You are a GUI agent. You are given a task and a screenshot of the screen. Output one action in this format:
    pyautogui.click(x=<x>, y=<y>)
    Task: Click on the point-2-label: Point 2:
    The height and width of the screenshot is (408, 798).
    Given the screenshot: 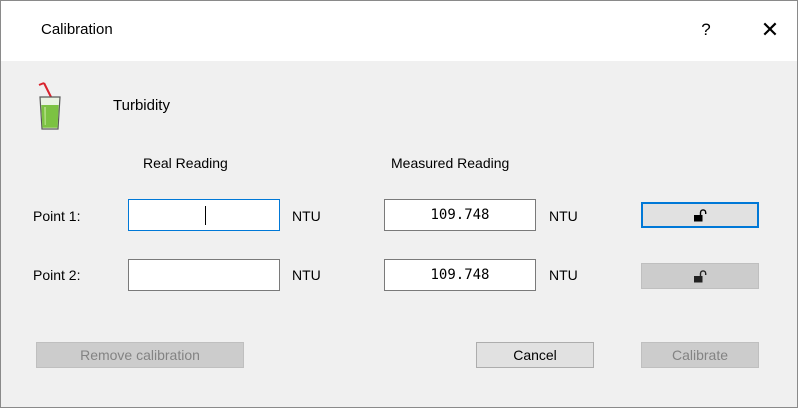 What is the action you would take?
    pyautogui.click(x=57, y=275)
    